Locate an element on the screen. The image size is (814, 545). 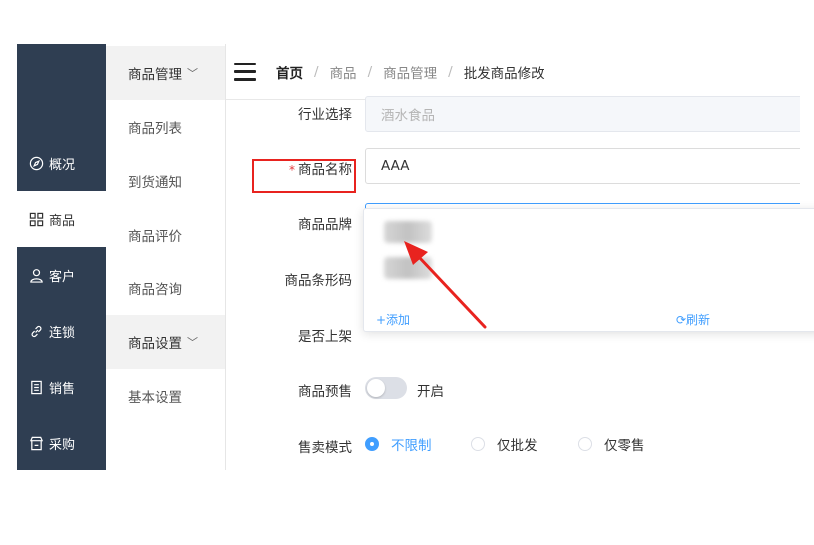
sidebar-item-sales: 销售 is located at coordinates (61, 387).